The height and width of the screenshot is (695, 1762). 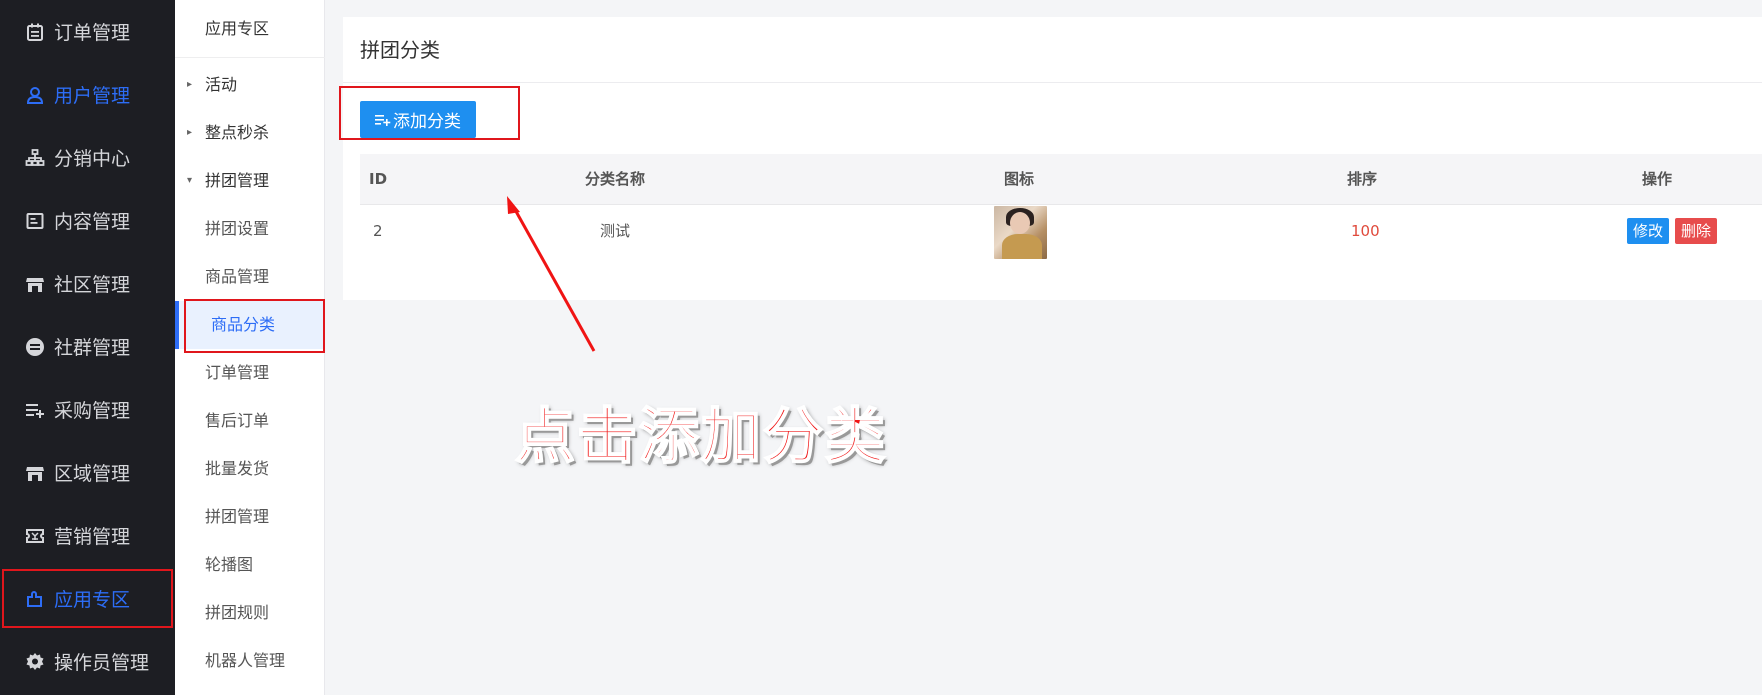 I want to click on subnav-group-flash-sale: ▸ 整点秒杀, so click(x=250, y=133).